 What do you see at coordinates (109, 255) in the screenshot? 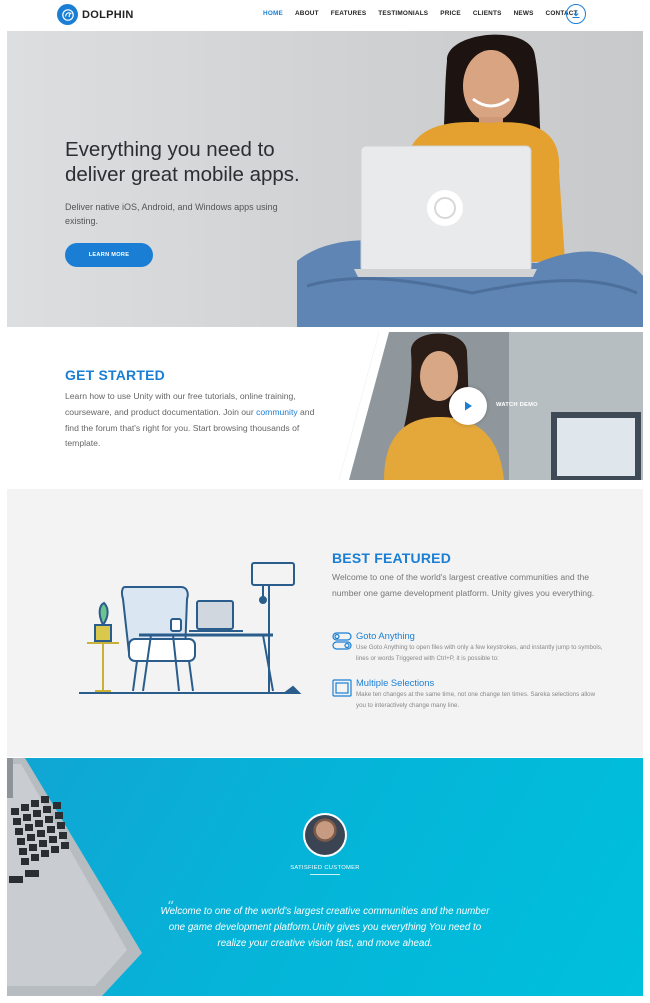
I see `learn-more-button: LEARN MORE` at bounding box center [109, 255].